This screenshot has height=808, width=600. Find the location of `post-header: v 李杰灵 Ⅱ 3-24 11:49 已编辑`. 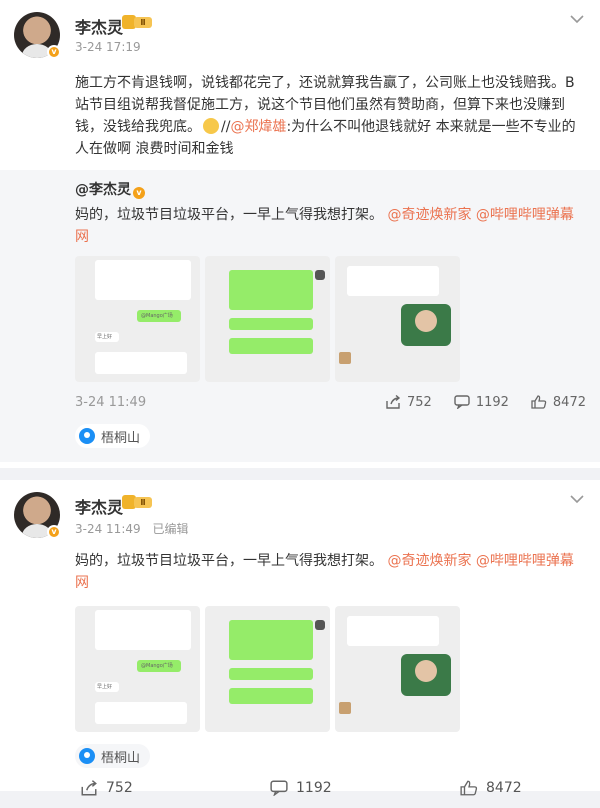

post-header: v 李杰灵 Ⅱ 3-24 11:49 已编辑 is located at coordinates (300, 509).